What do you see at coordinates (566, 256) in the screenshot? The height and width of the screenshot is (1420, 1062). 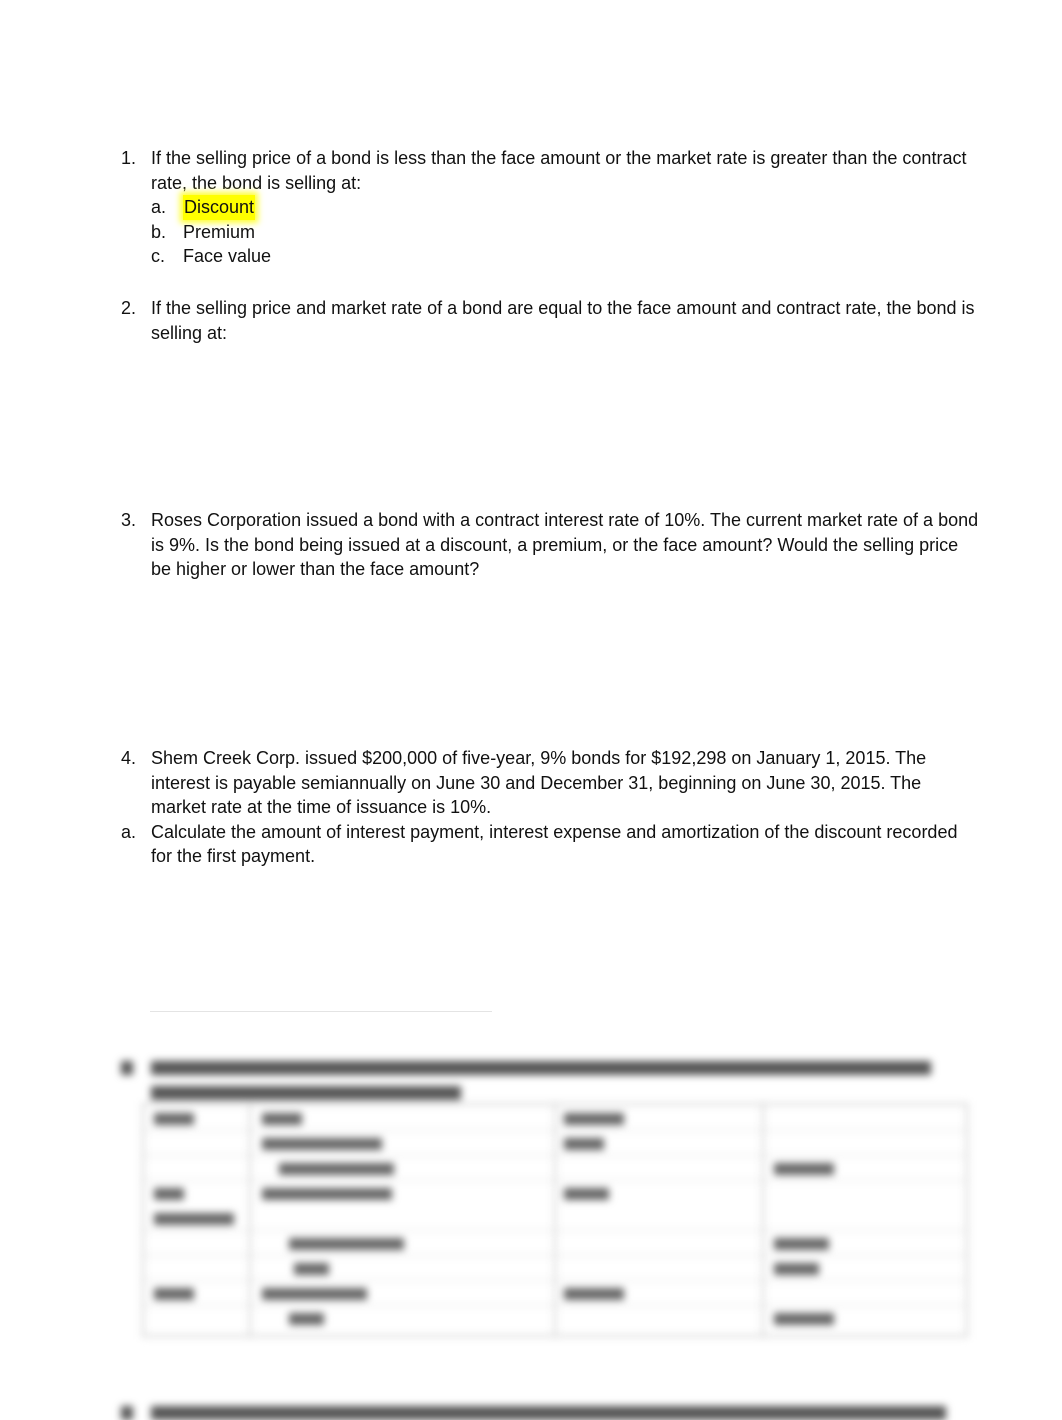 I see `option-c: c. Face value` at bounding box center [566, 256].